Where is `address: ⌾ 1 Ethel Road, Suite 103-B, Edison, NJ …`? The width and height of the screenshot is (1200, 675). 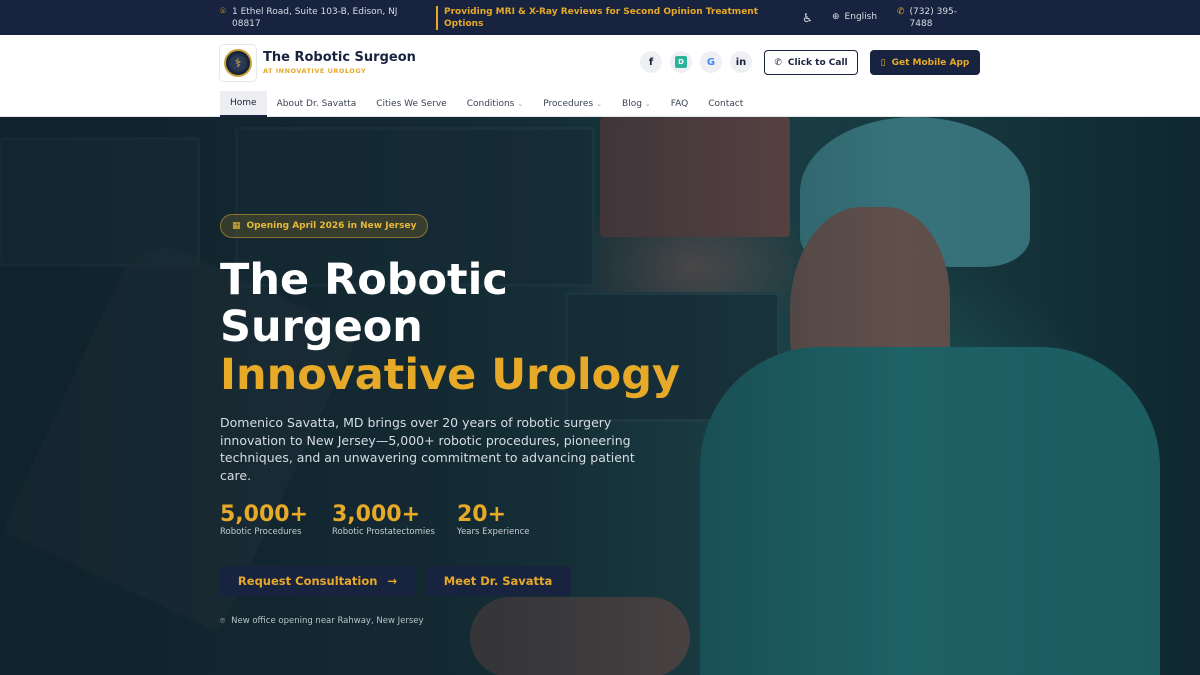
address: ⌾ 1 Ethel Road, Suite 103-B, Edison, NJ … is located at coordinates (320, 18).